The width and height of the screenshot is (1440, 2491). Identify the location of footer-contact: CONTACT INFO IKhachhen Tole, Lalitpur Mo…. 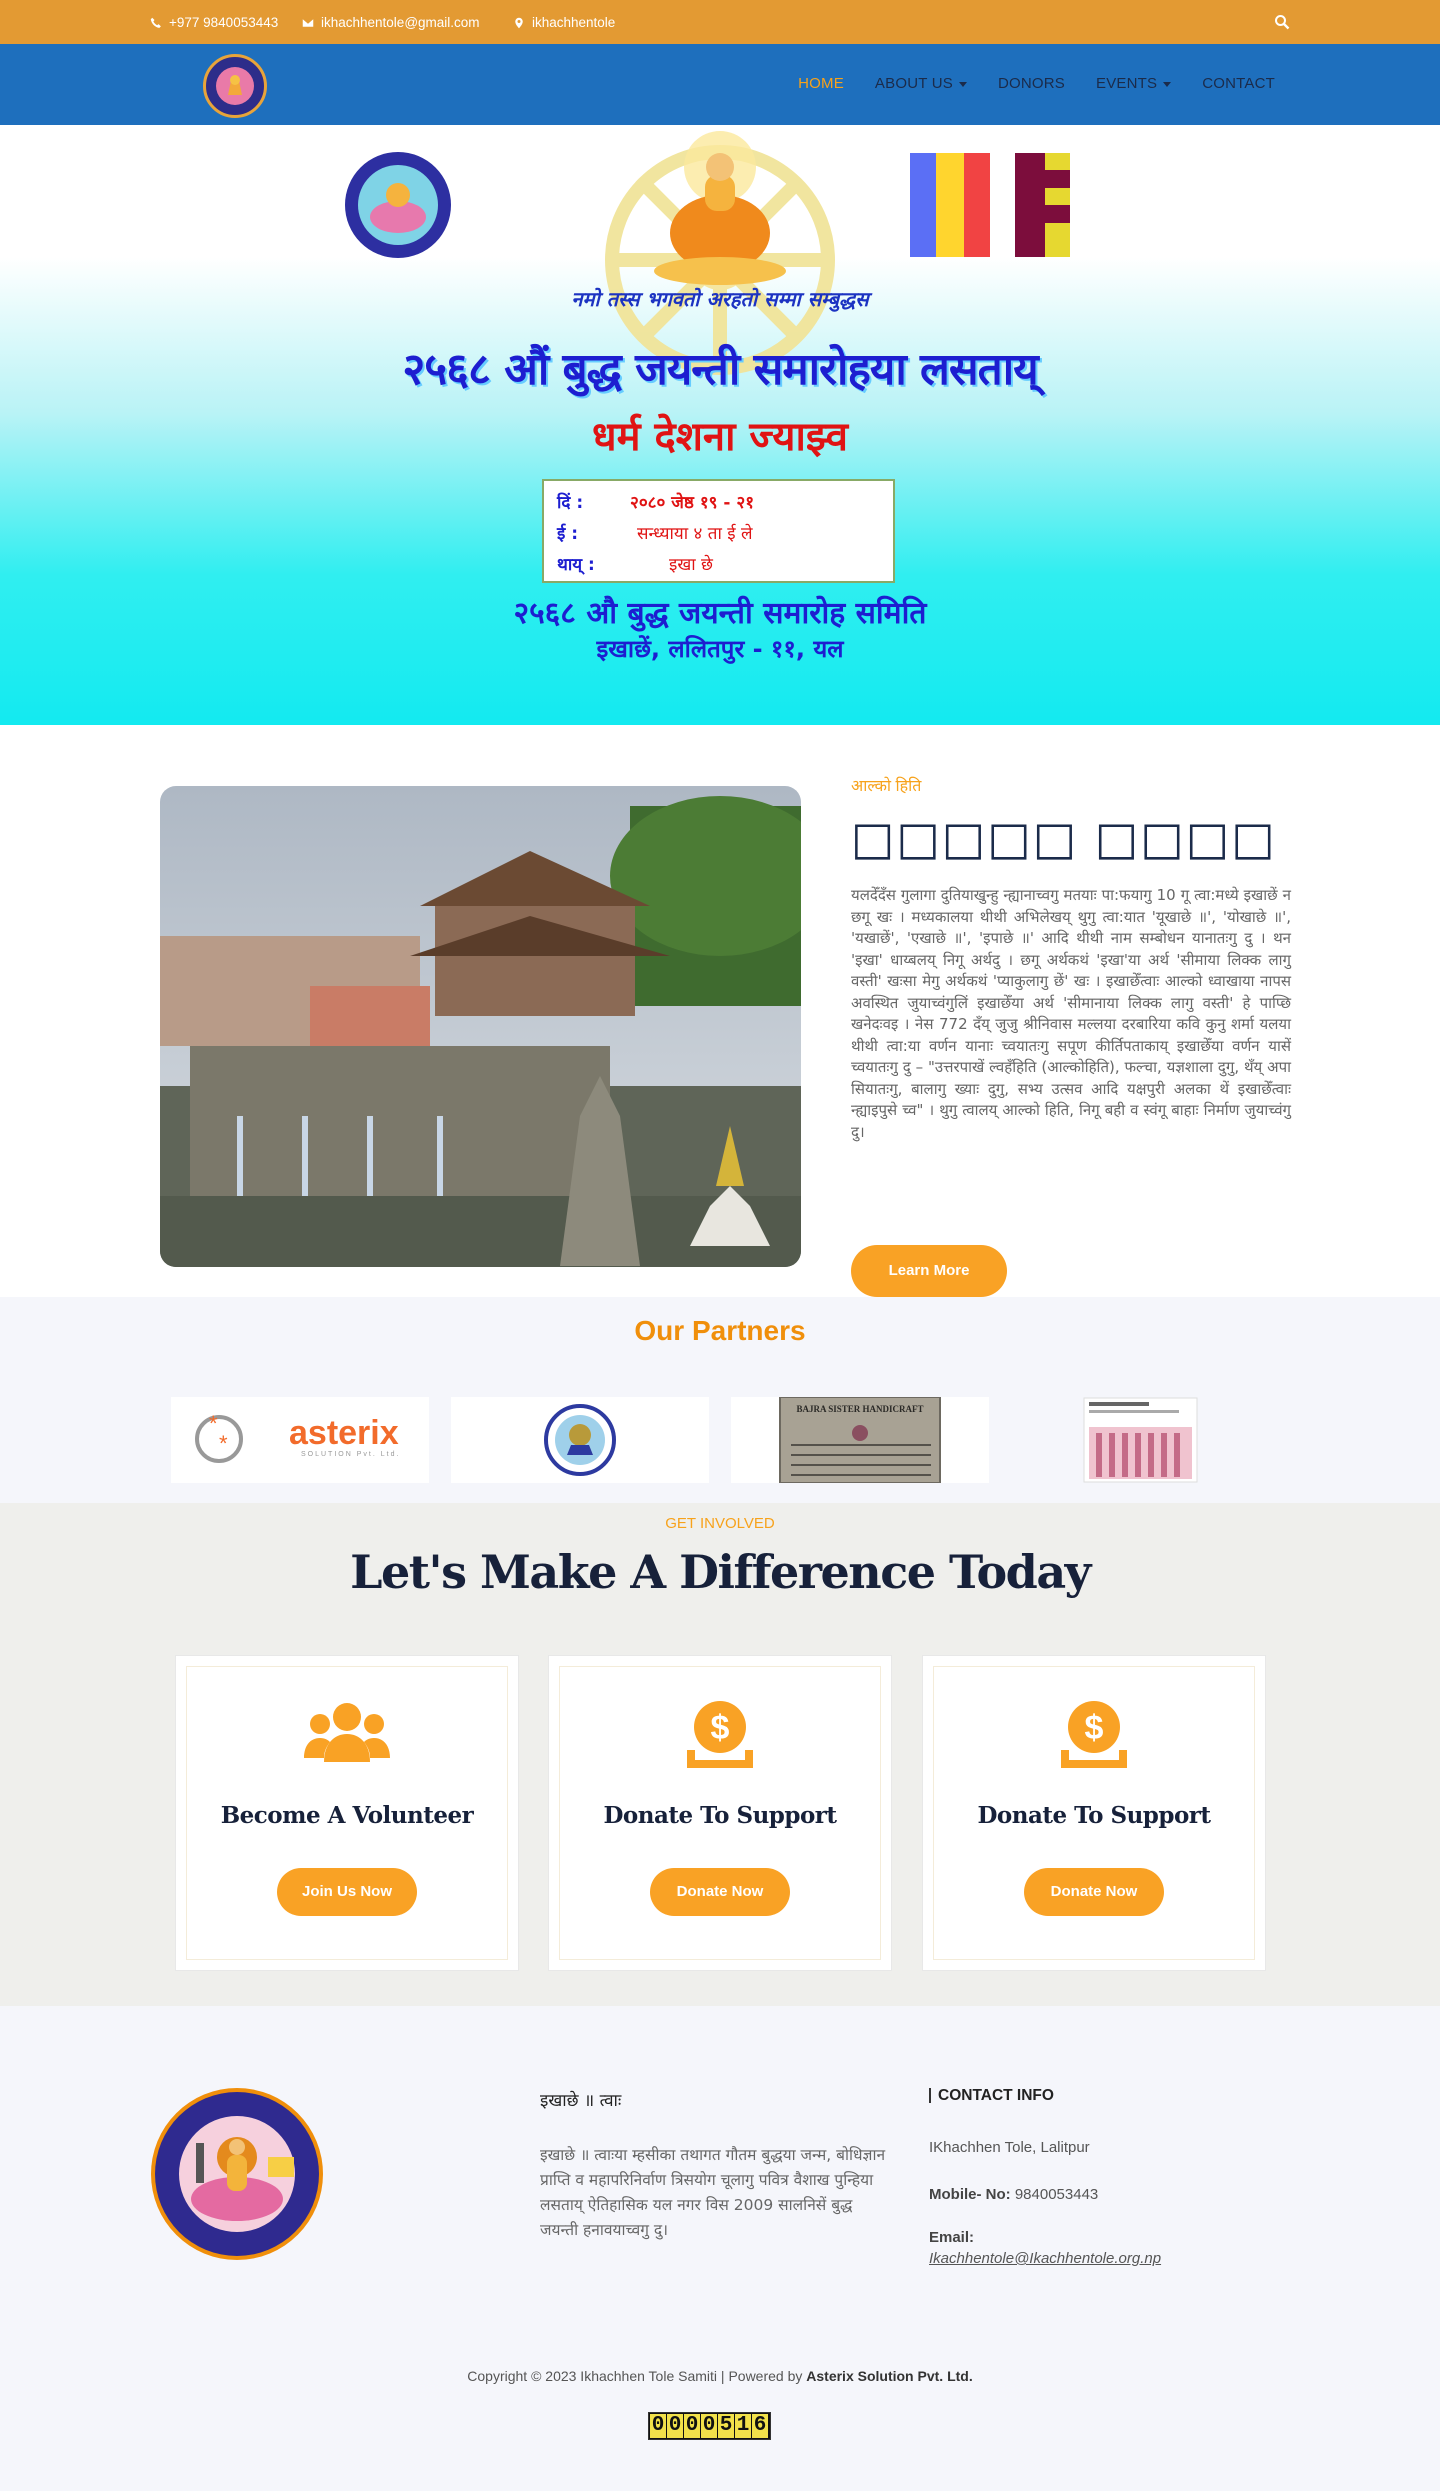
(1079, 2177).